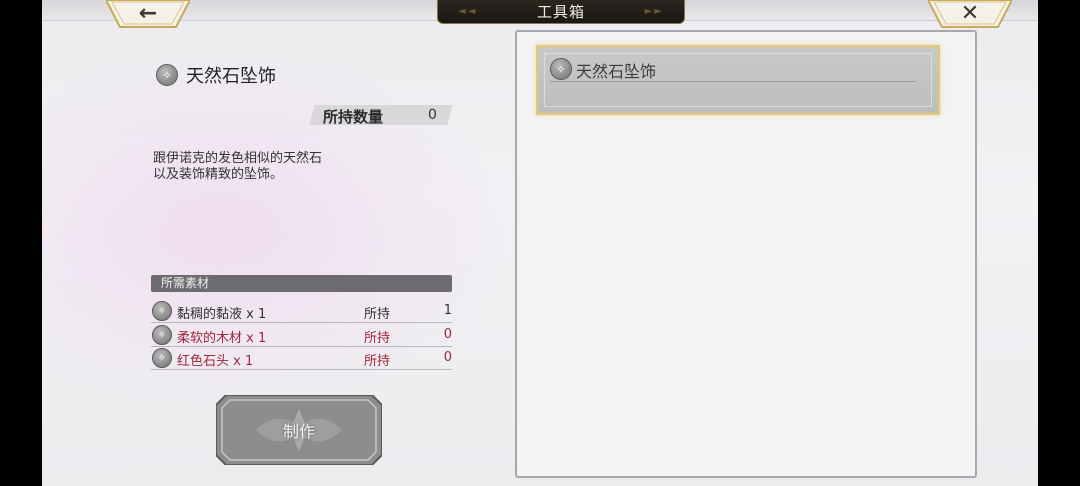  I want to click on material-row: ✧ 红色石头 x 1 所持 0, so click(301, 358).